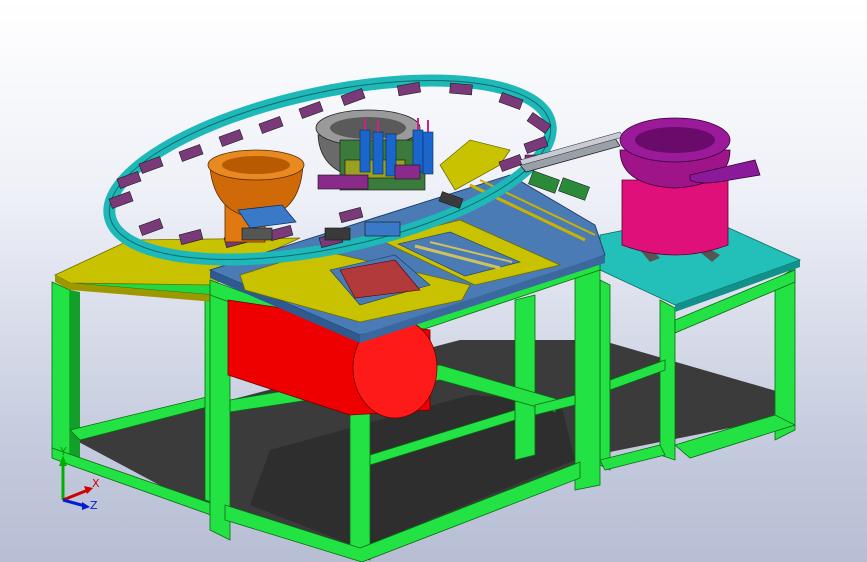  Describe the element at coordinates (94, 505) in the screenshot. I see `axis-z-label: Z` at that location.